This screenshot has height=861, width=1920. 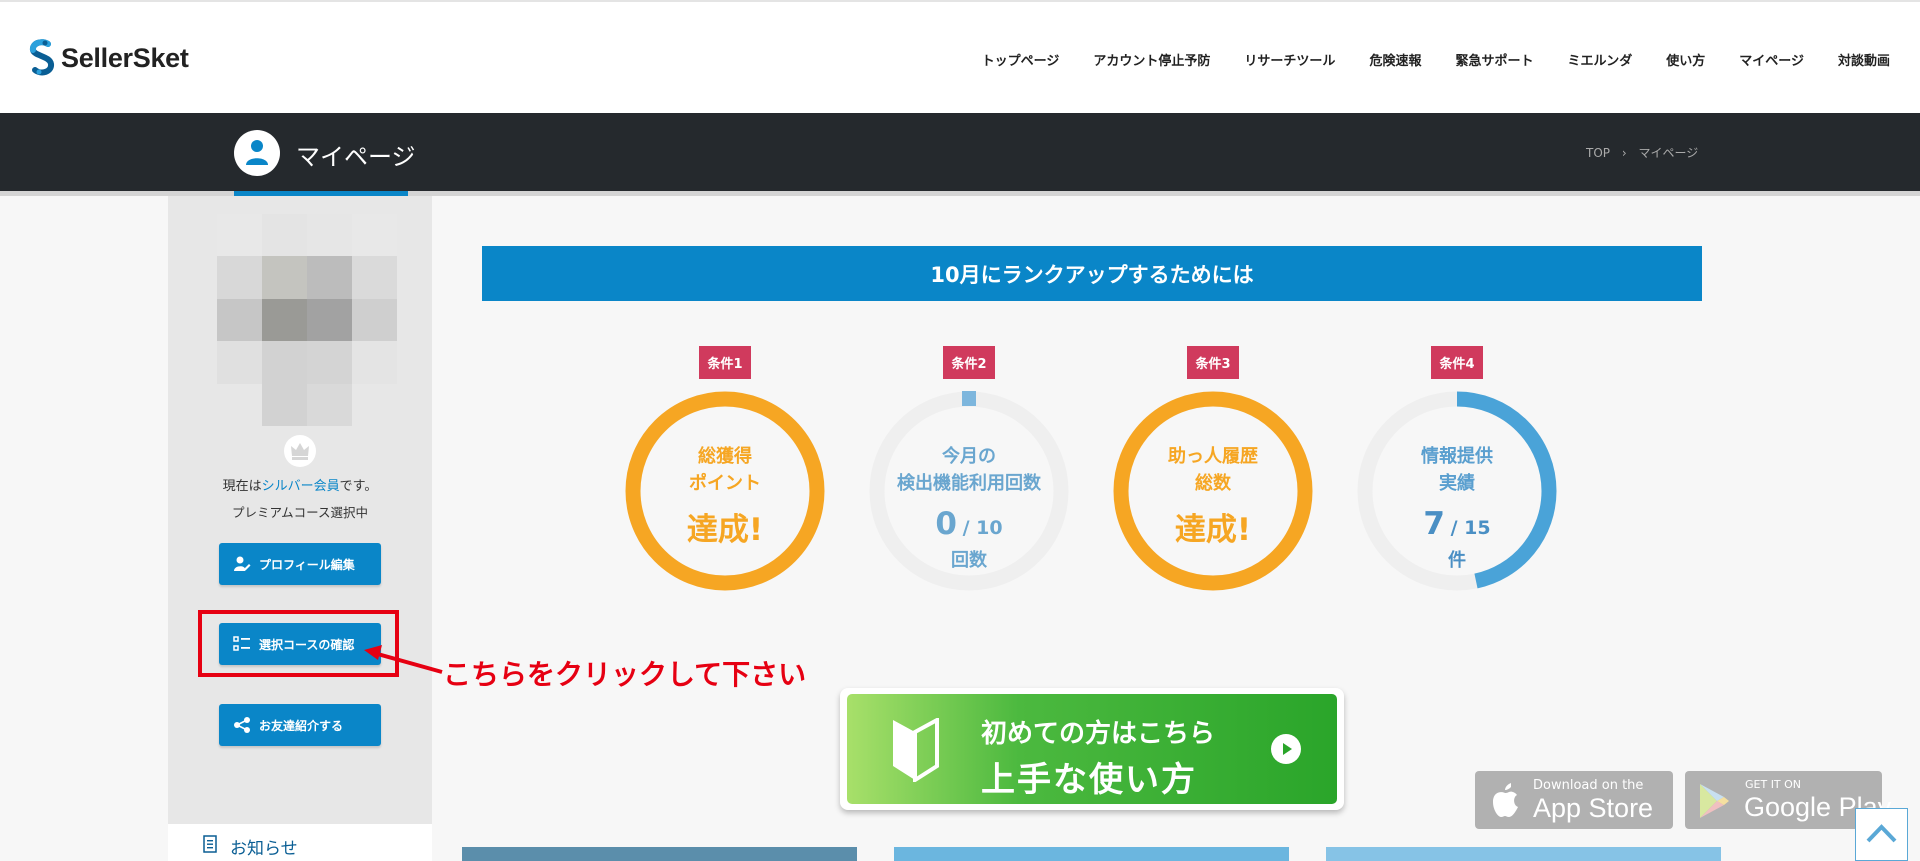 What do you see at coordinates (1864, 59) in the screenshot?
I see `nav-interview-video: 対談動画` at bounding box center [1864, 59].